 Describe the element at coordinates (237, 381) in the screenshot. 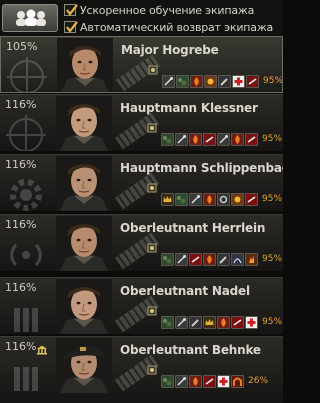

I see `arch-skill-icon` at that location.